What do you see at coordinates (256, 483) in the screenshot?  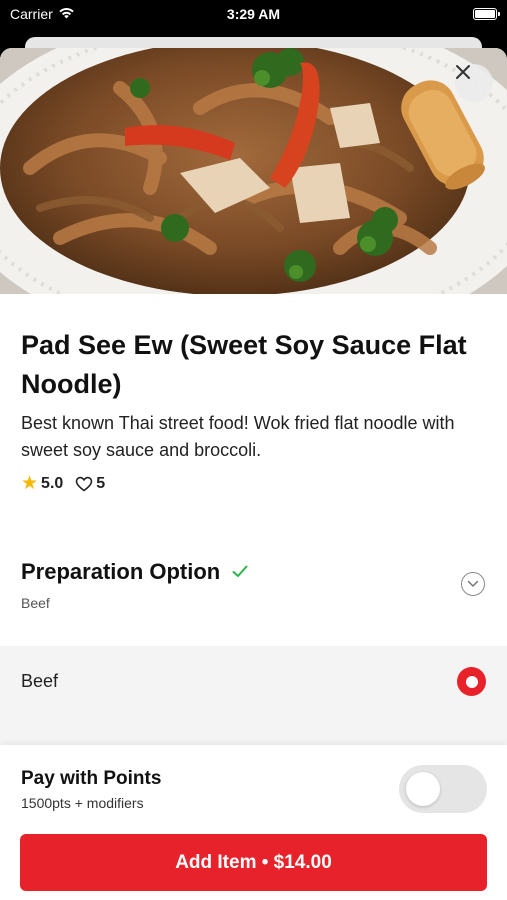 I see `item-stats: ★ 5.0 5` at bounding box center [256, 483].